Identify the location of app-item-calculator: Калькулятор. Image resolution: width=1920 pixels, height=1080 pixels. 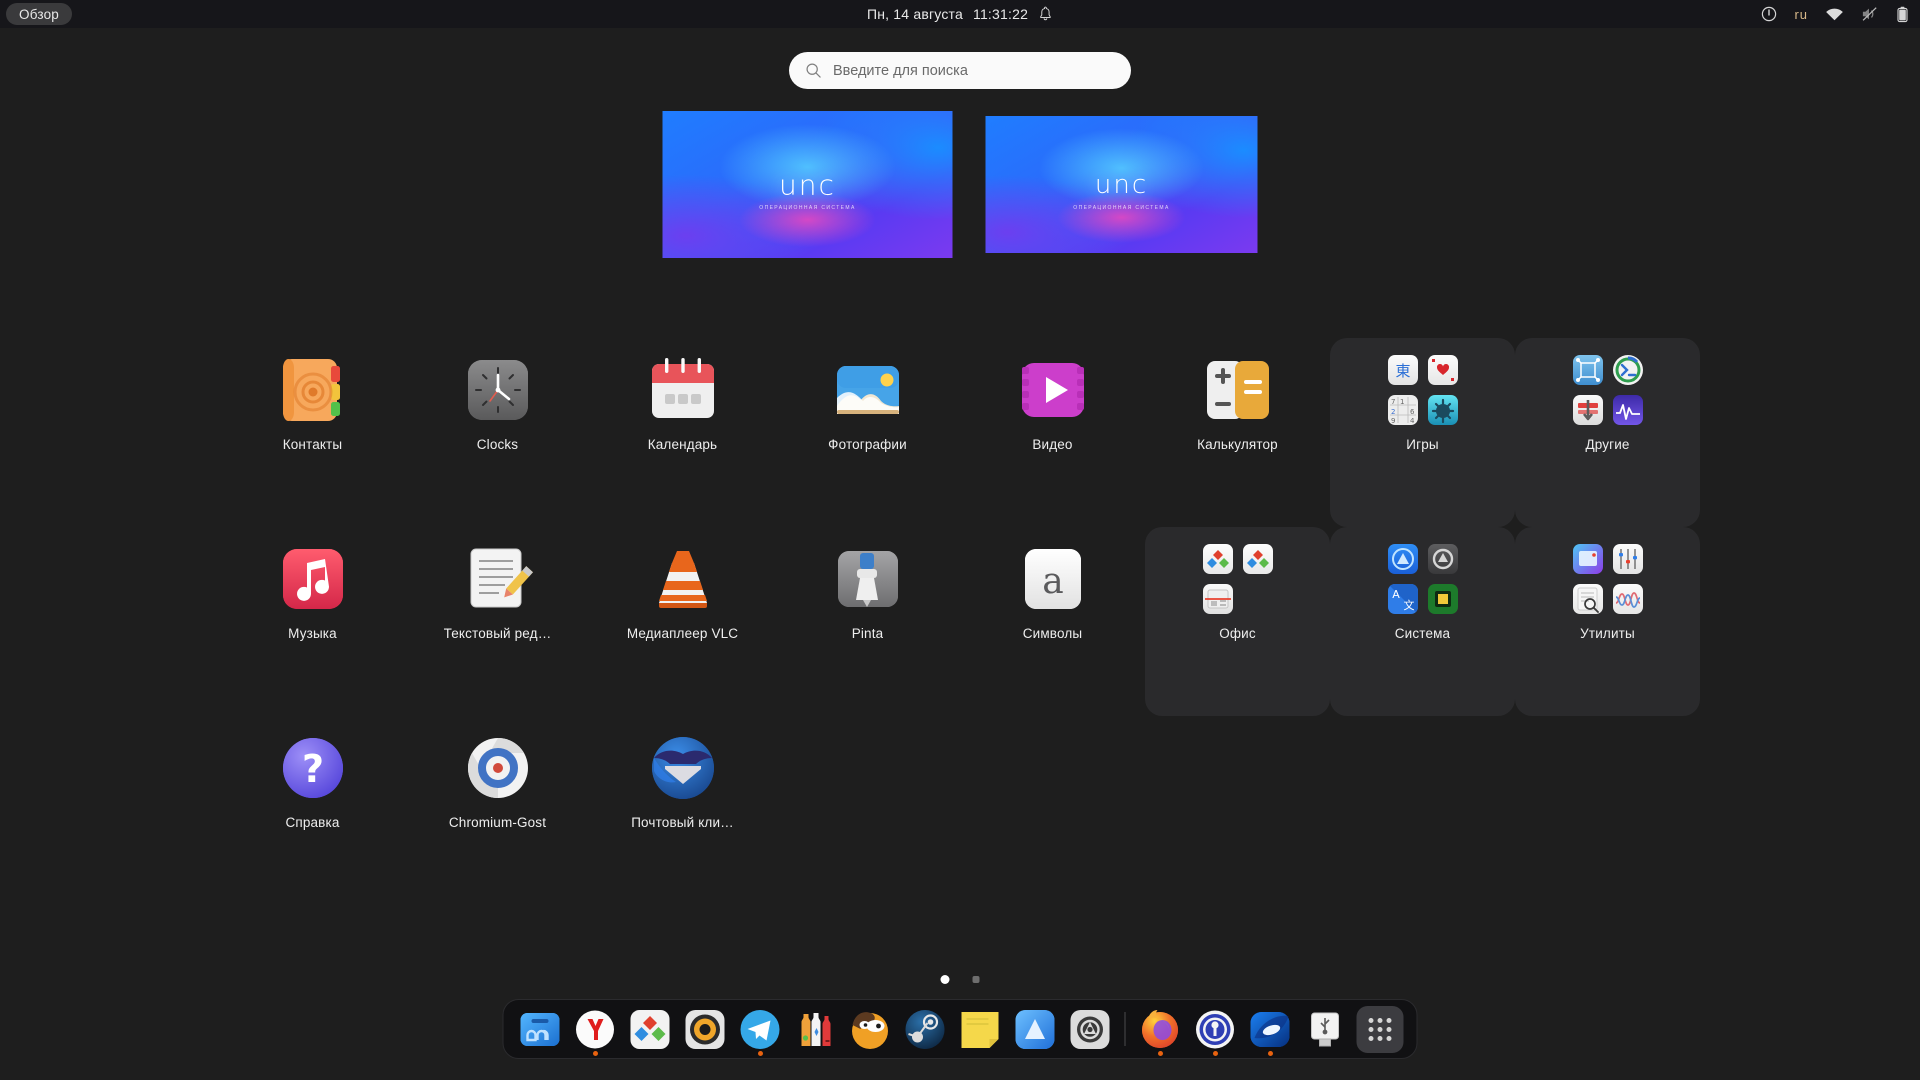
(1237, 432).